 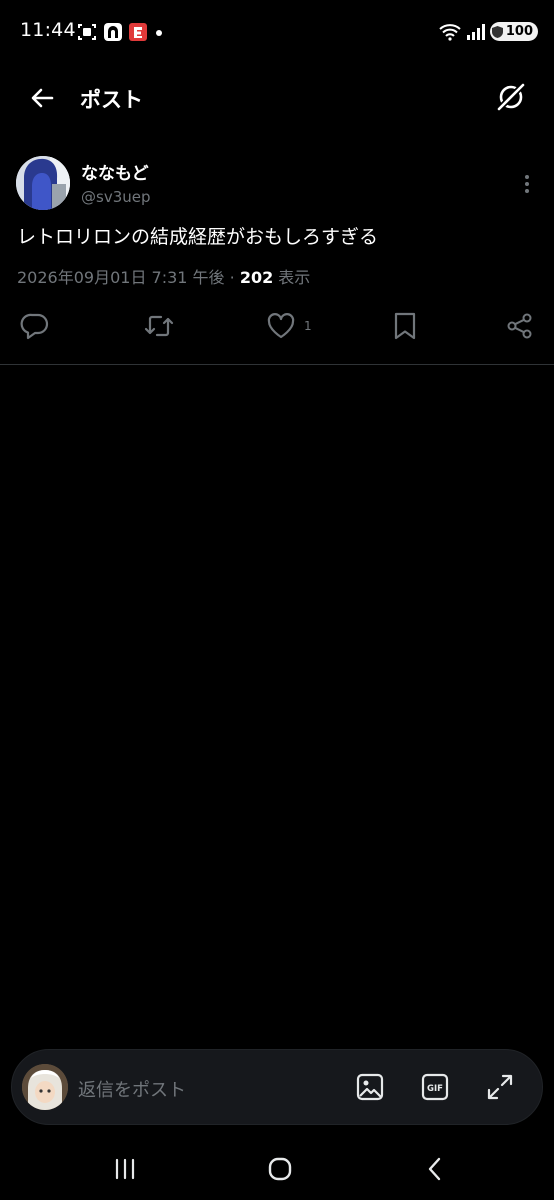 I want to click on page-title: ポスト, so click(x=111, y=100).